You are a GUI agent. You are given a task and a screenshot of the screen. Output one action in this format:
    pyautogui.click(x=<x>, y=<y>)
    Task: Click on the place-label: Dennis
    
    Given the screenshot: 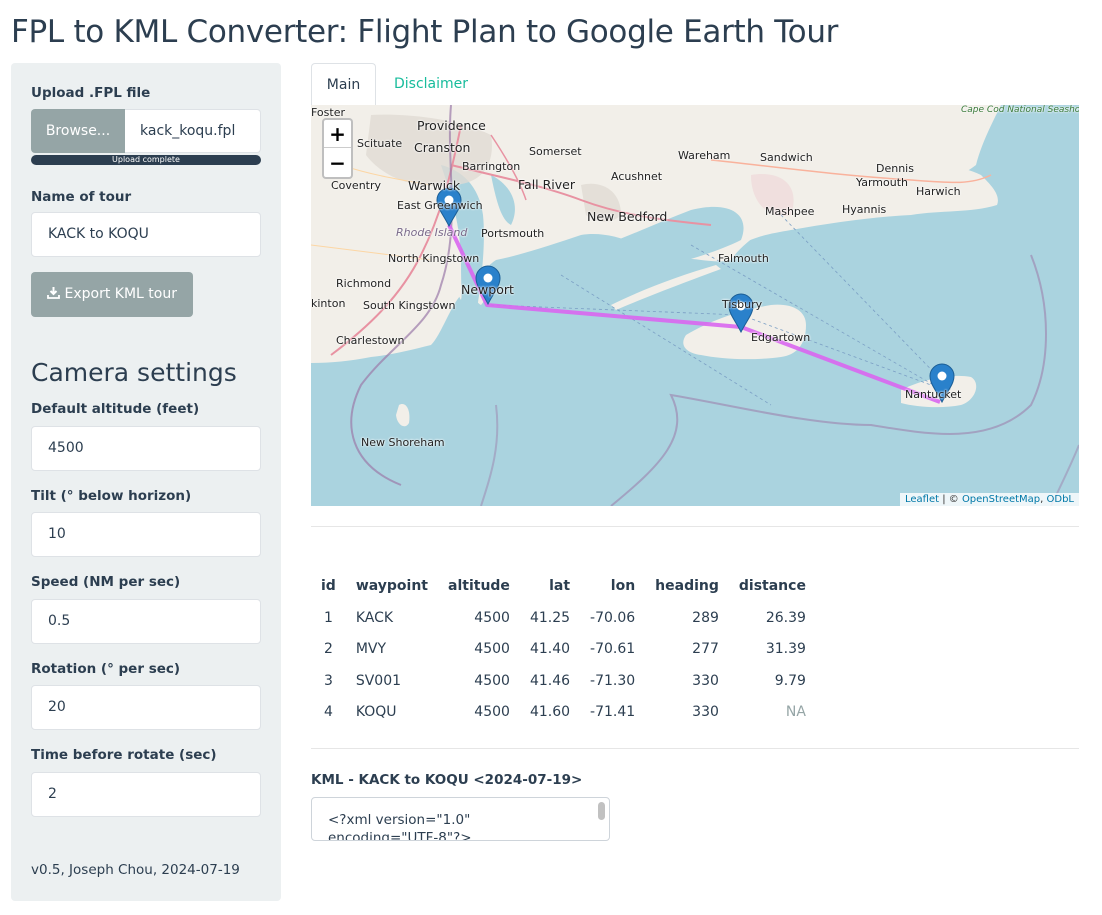 What is the action you would take?
    pyautogui.click(x=895, y=168)
    